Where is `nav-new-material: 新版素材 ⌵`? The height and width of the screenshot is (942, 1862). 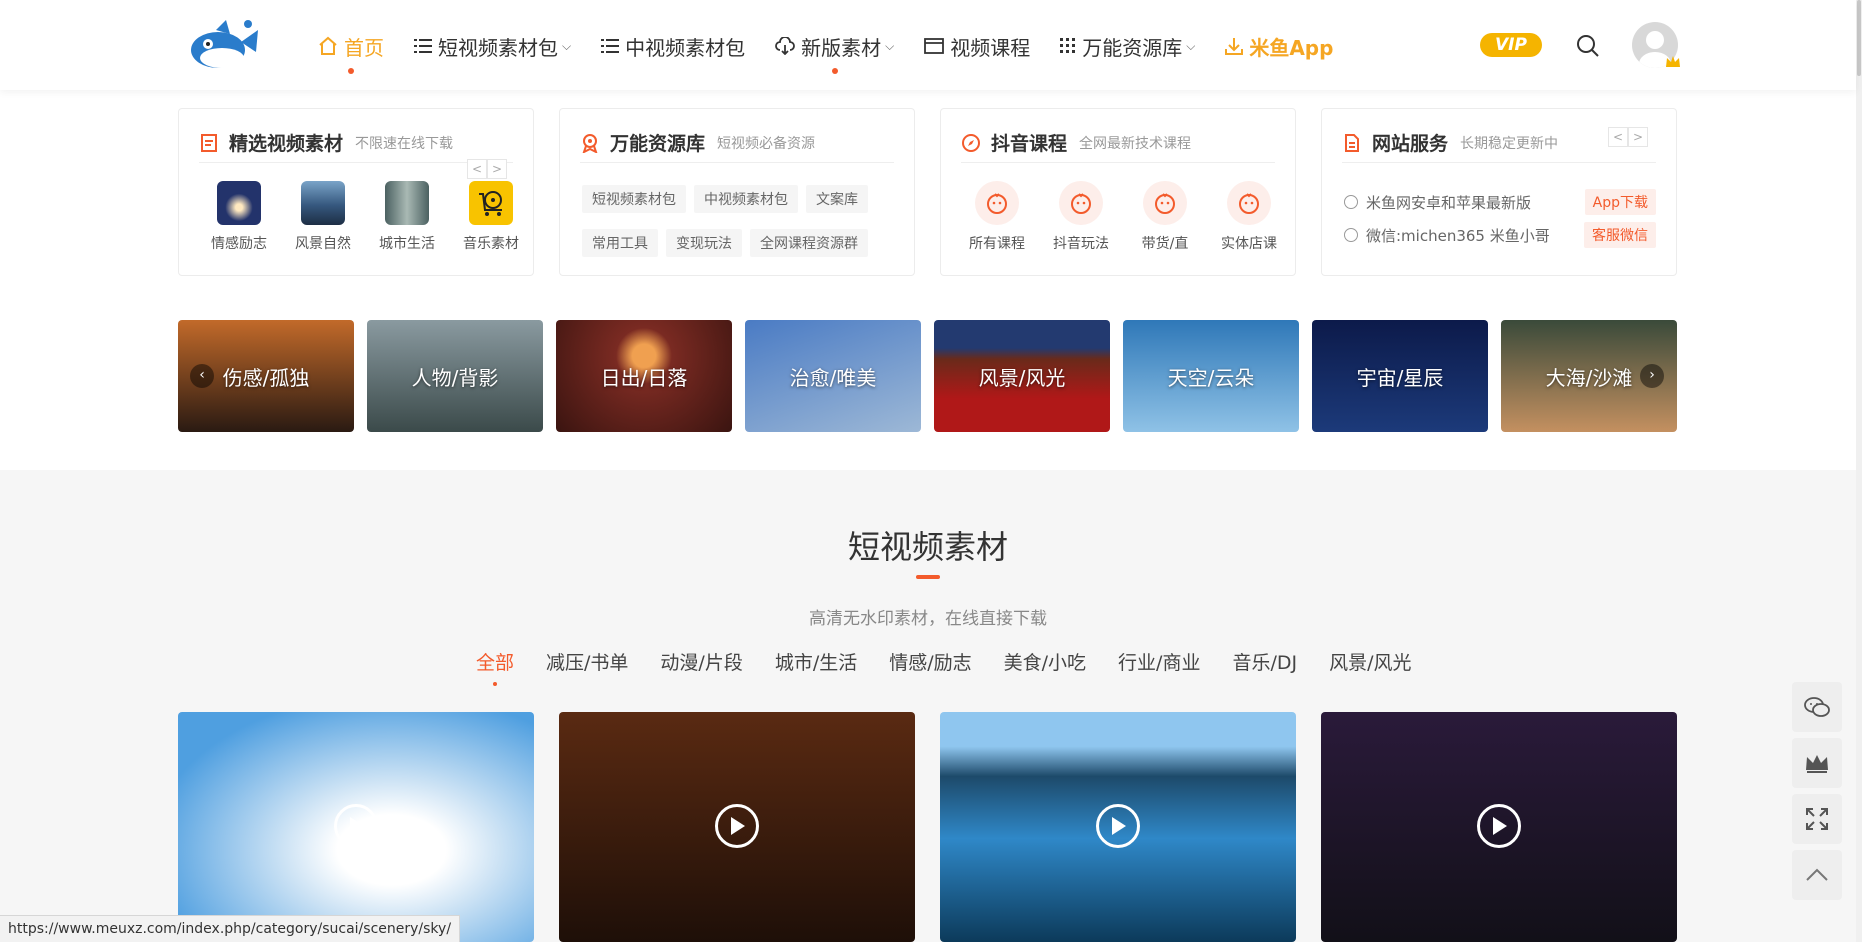
nav-new-material: 新版素材 ⌵ is located at coordinates (834, 51).